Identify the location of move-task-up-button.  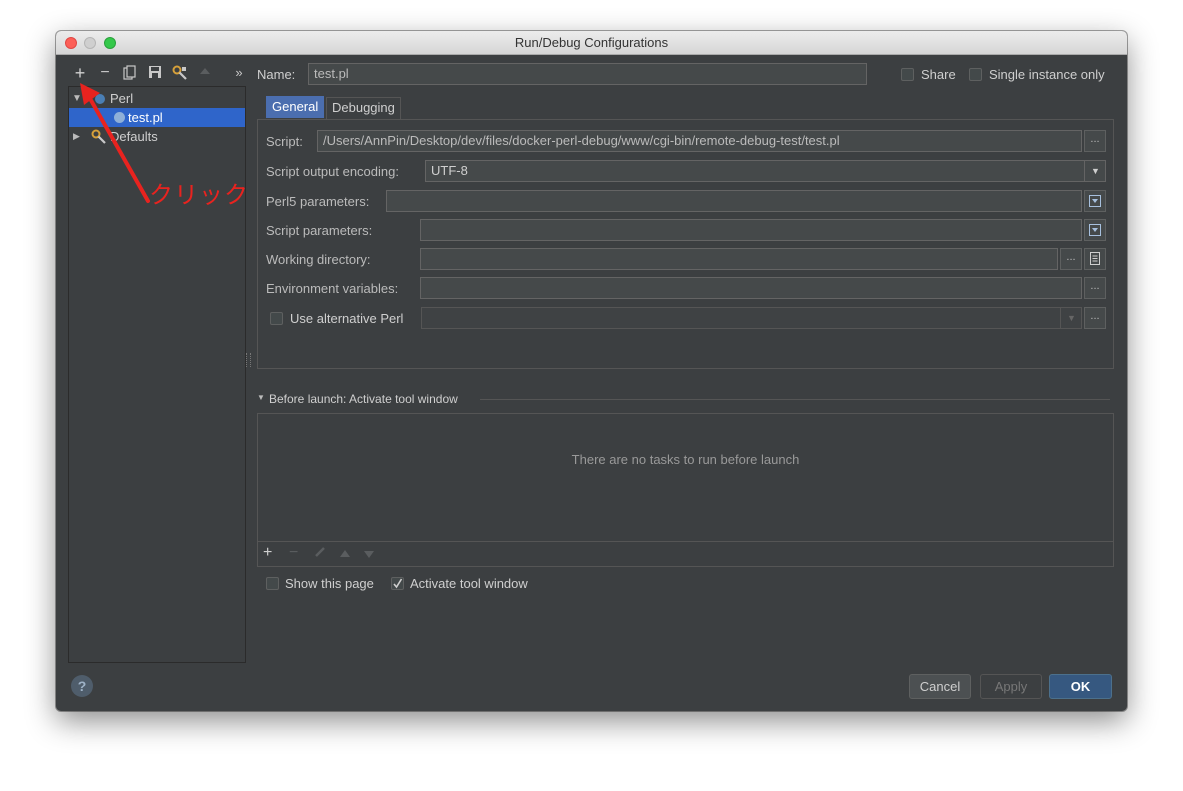
(345, 554).